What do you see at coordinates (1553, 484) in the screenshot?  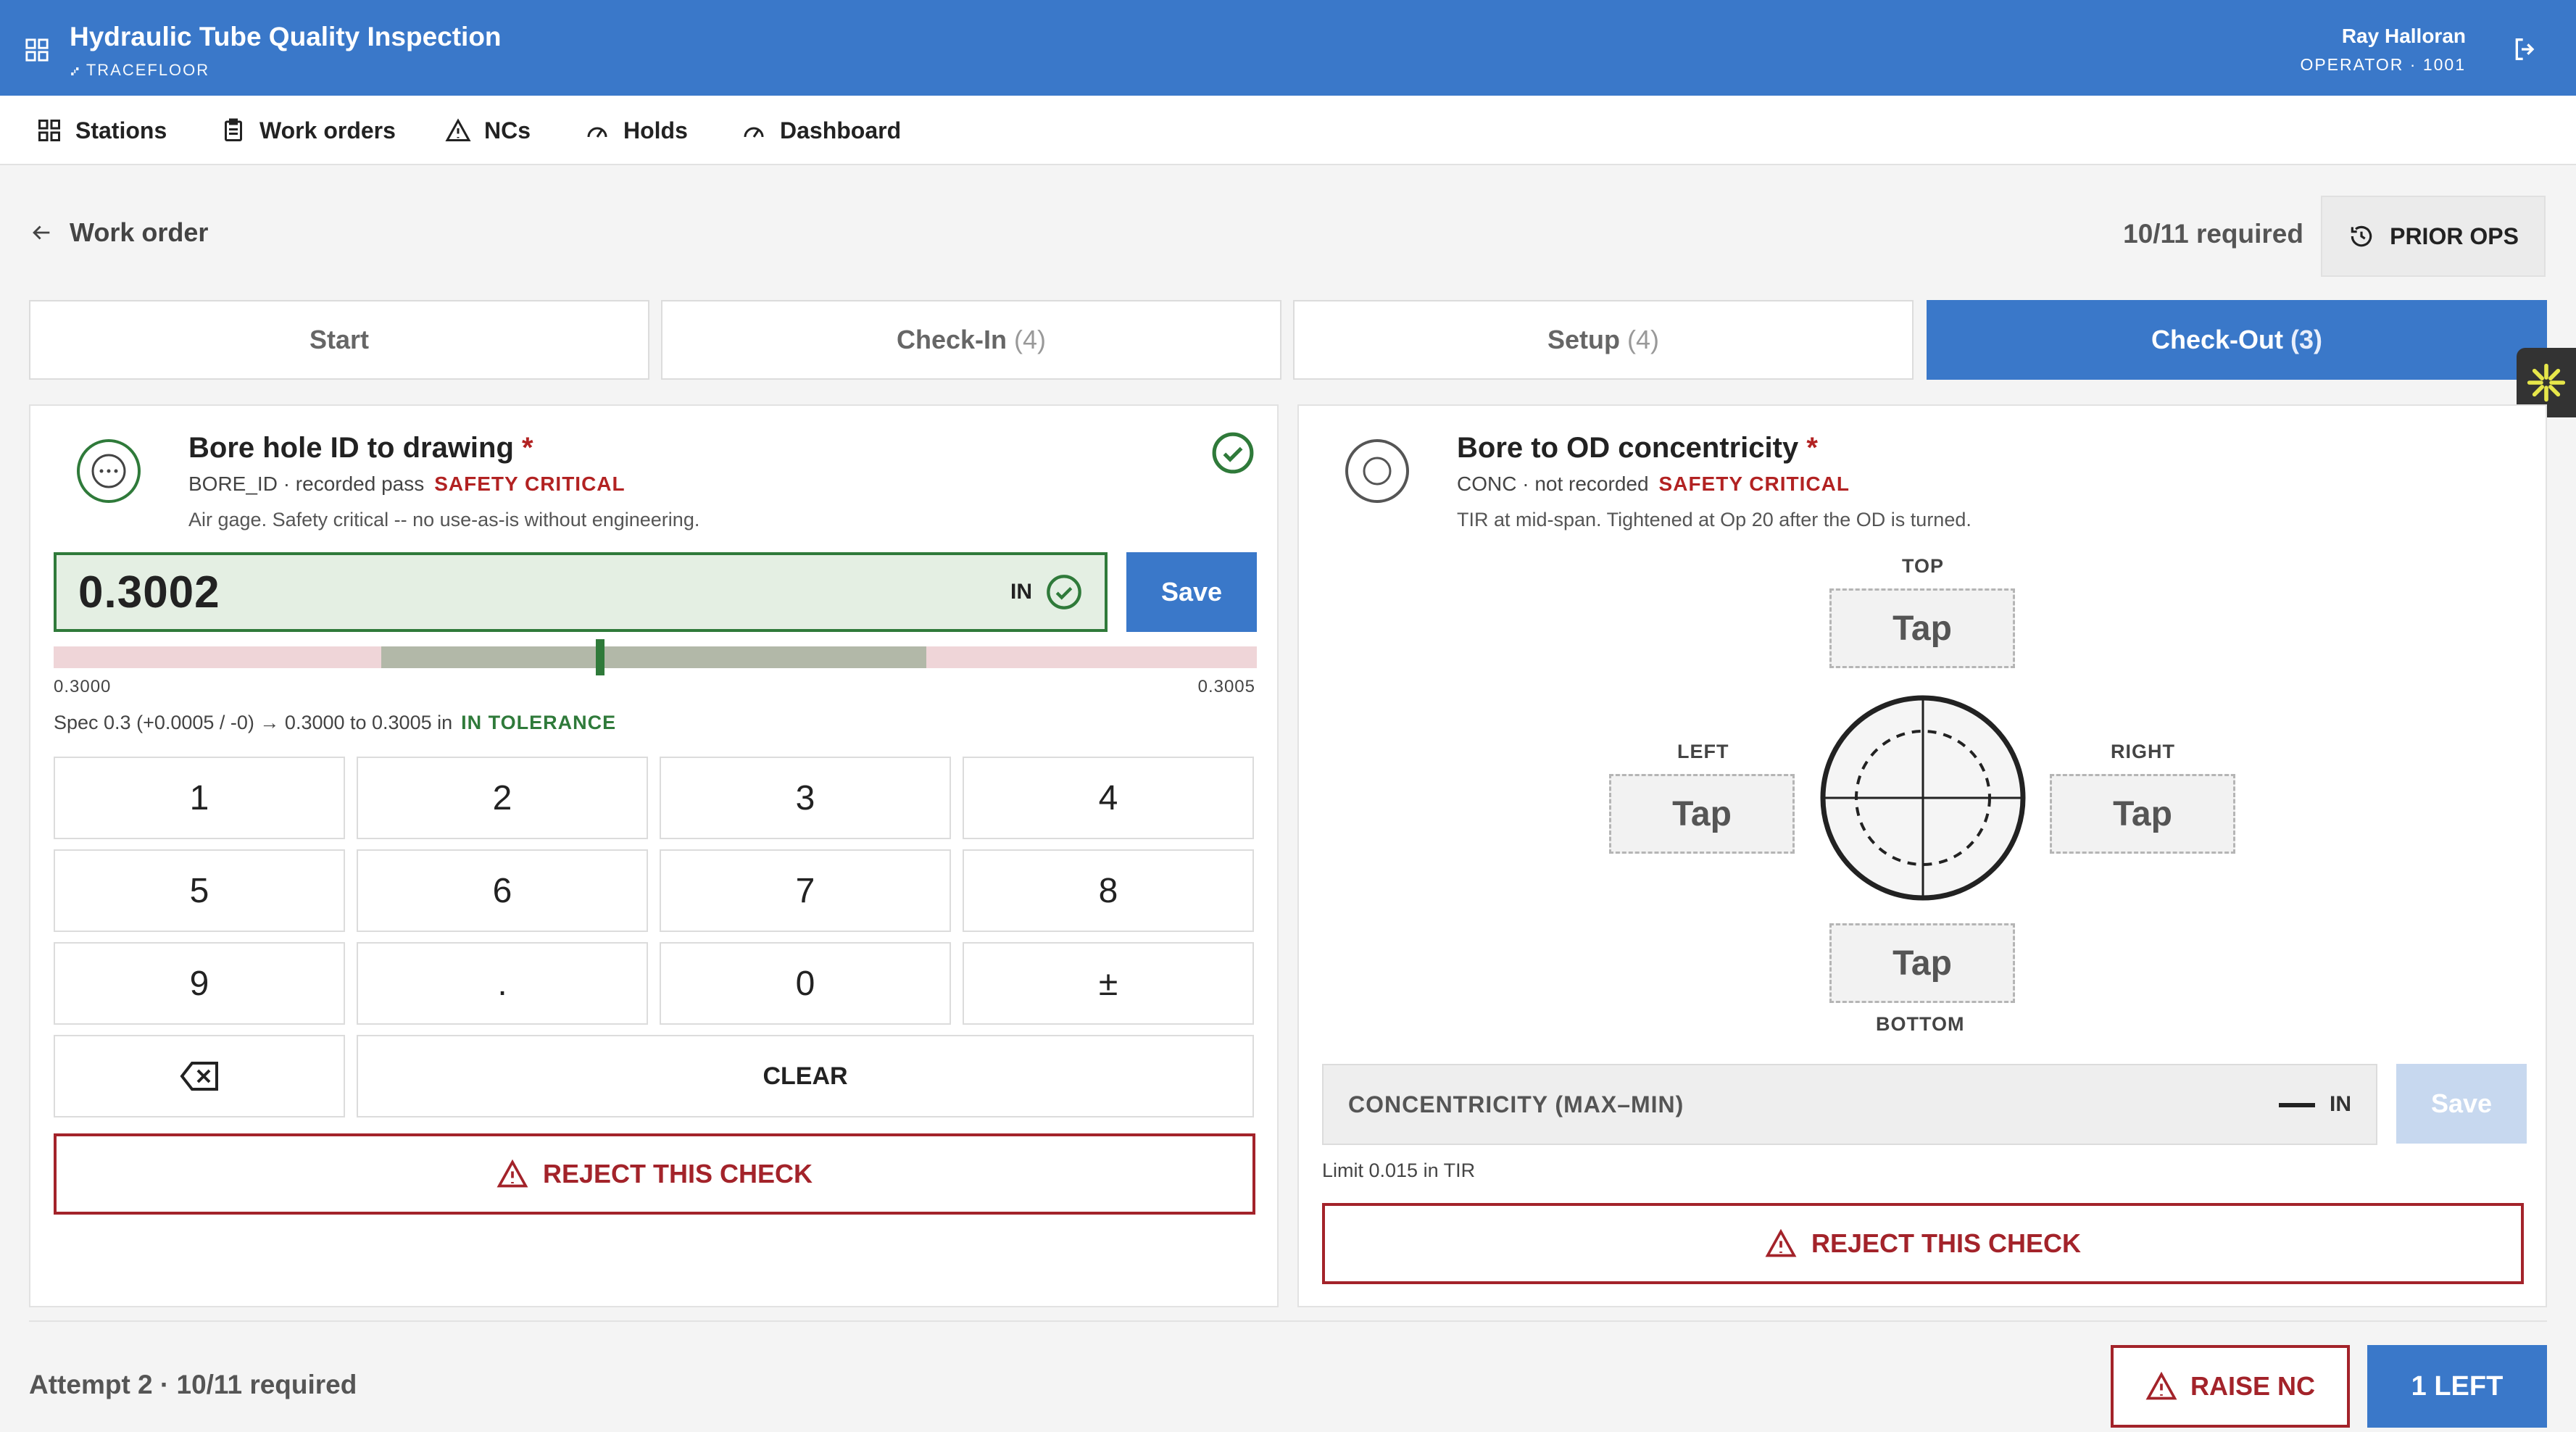 I see `check-meta-text: CONC · not recorded` at bounding box center [1553, 484].